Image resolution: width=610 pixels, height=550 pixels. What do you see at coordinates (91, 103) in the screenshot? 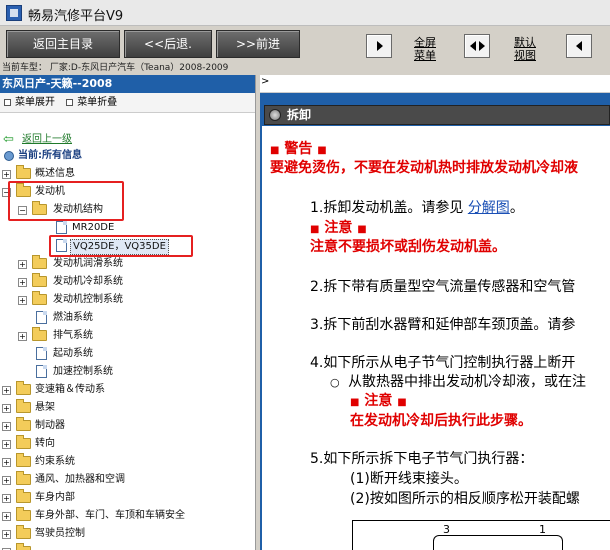
I see `collapse-all-button: 菜单折叠` at bounding box center [91, 103].